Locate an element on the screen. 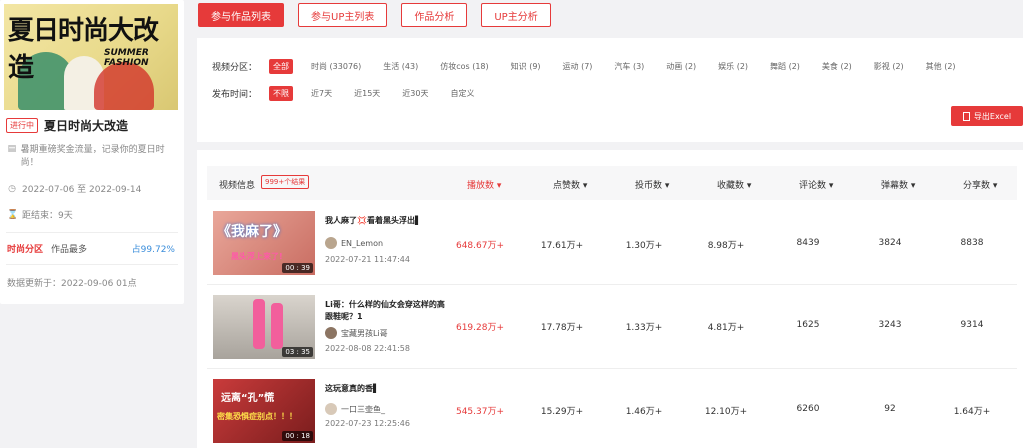 The width and height of the screenshot is (1023, 448). event-countdown: ⌛ 距结束：9天 is located at coordinates (40, 215).